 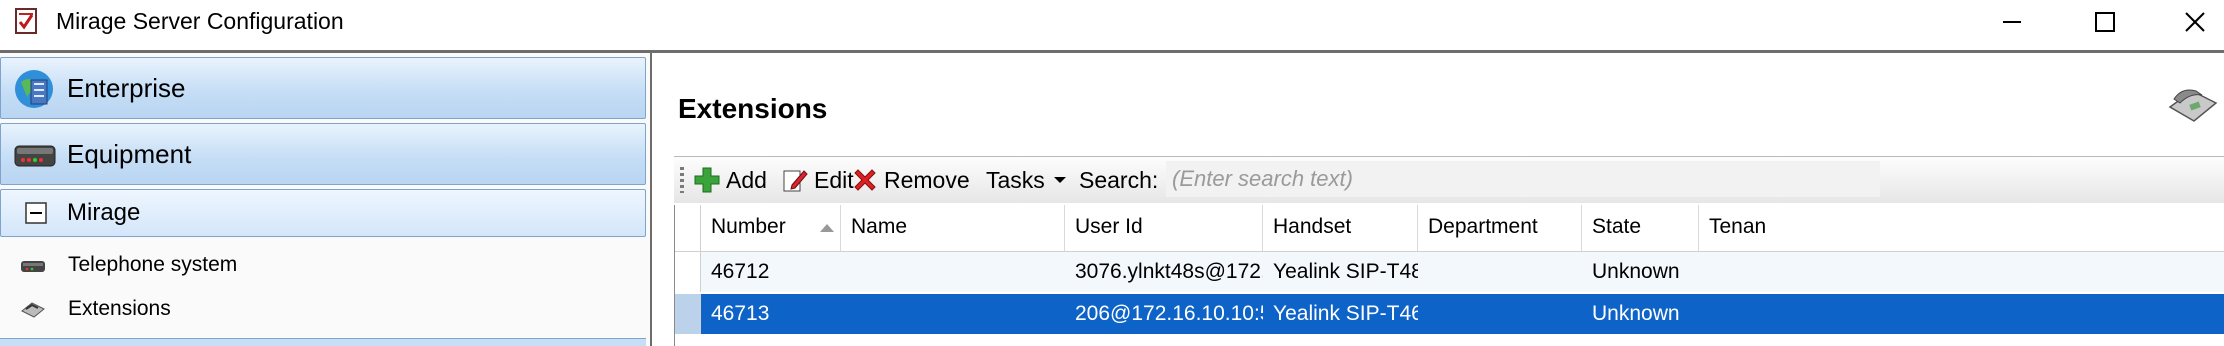 I want to click on maximize-button, so click(x=2105, y=22).